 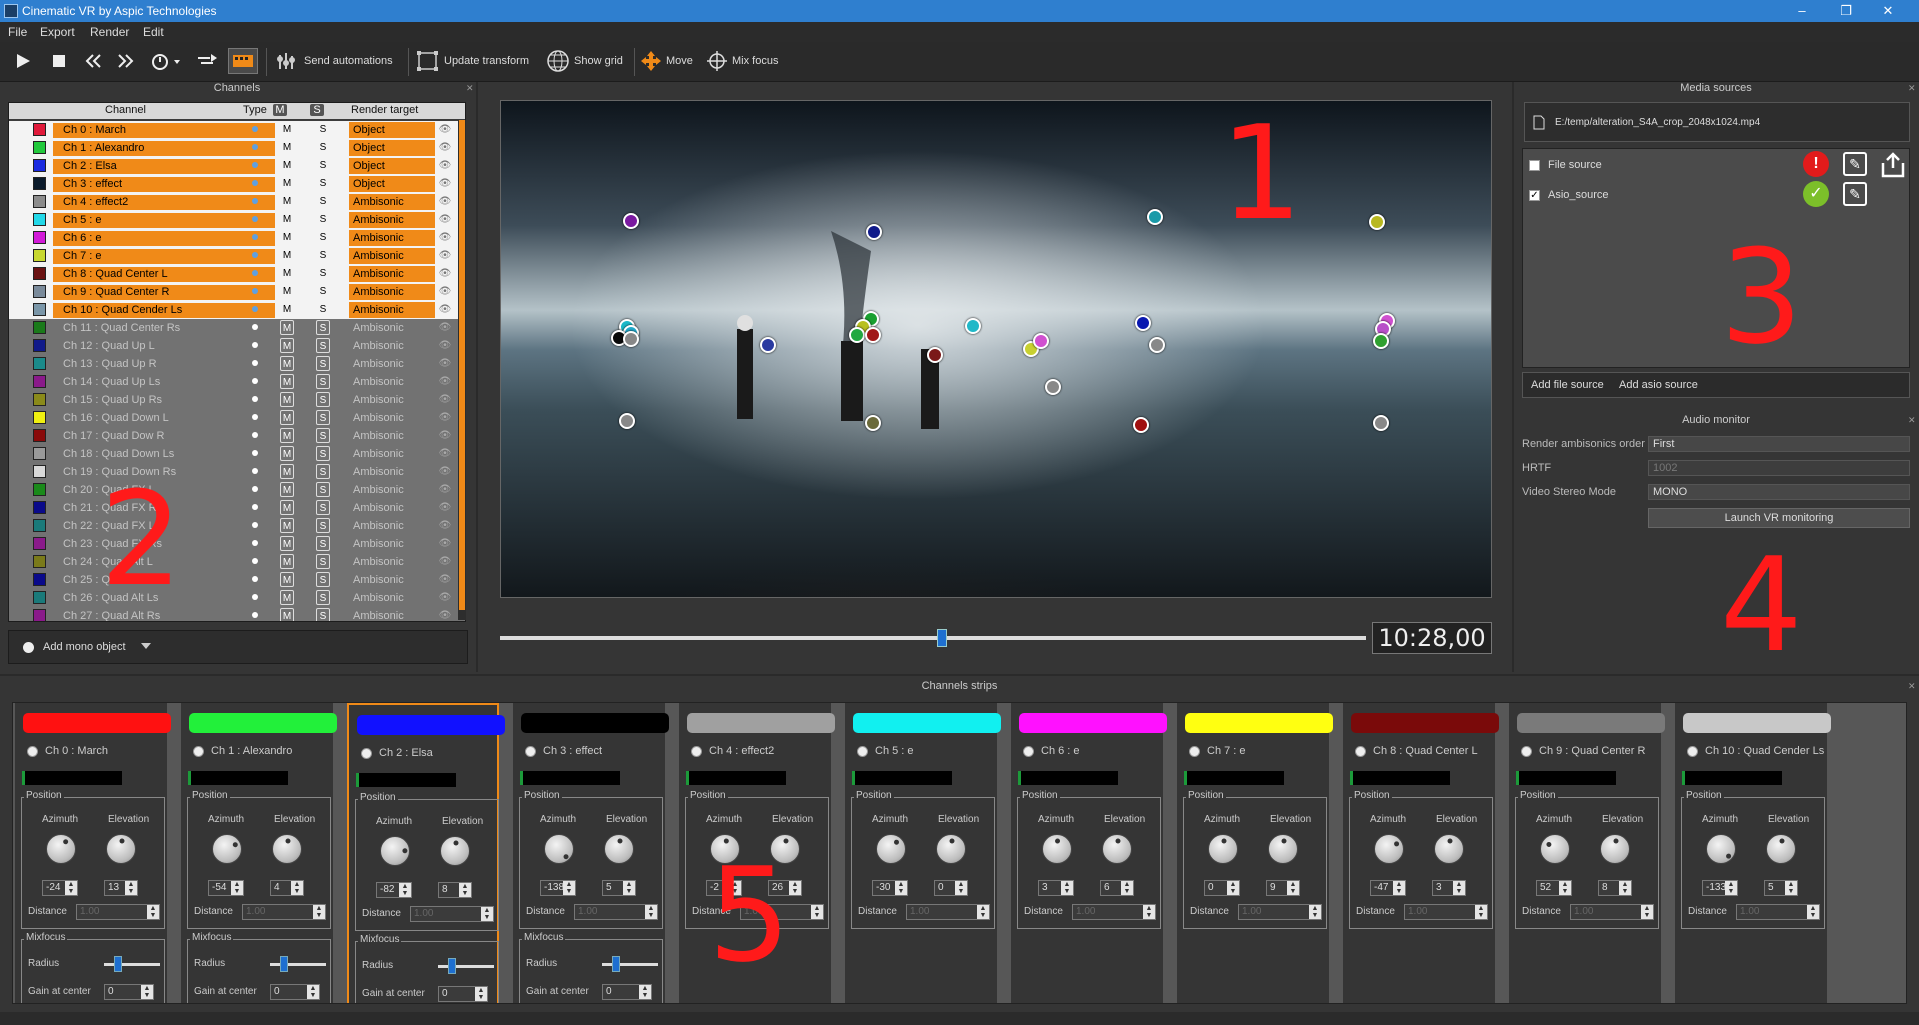 What do you see at coordinates (392, 184) in the screenshot?
I see `render-target: Object` at bounding box center [392, 184].